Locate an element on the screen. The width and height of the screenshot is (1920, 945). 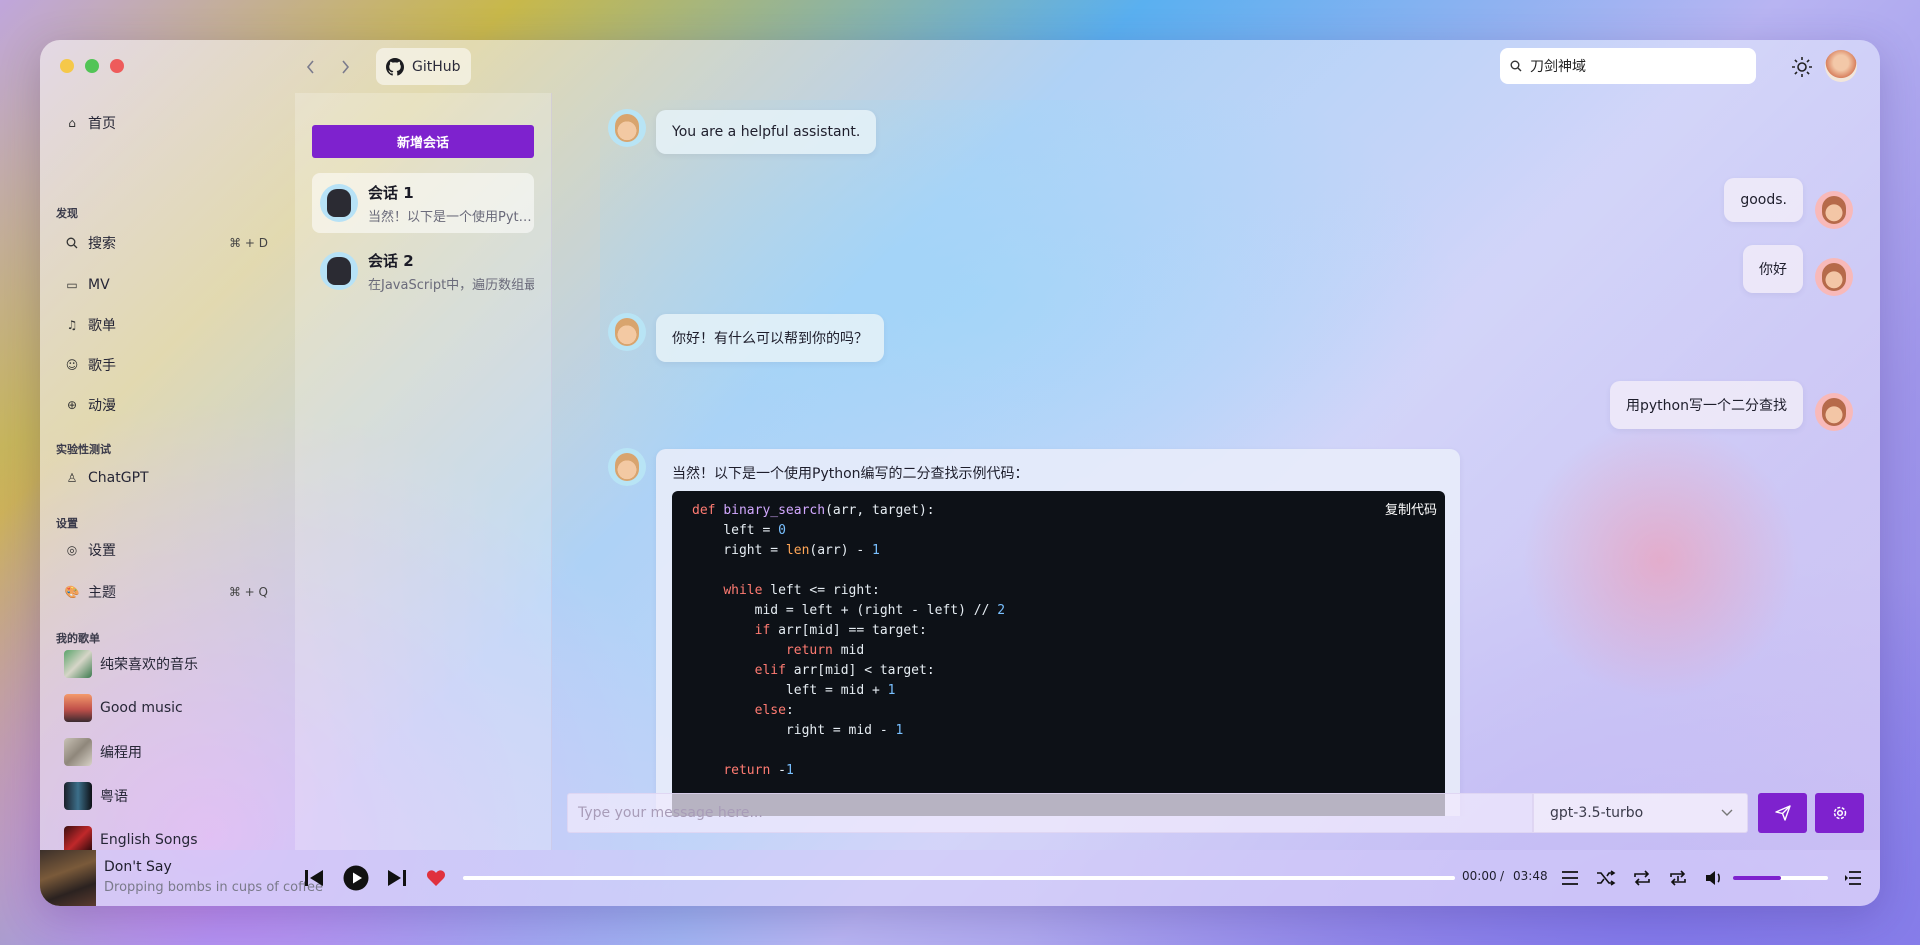
playlist-cover is located at coordinates (78, 796).